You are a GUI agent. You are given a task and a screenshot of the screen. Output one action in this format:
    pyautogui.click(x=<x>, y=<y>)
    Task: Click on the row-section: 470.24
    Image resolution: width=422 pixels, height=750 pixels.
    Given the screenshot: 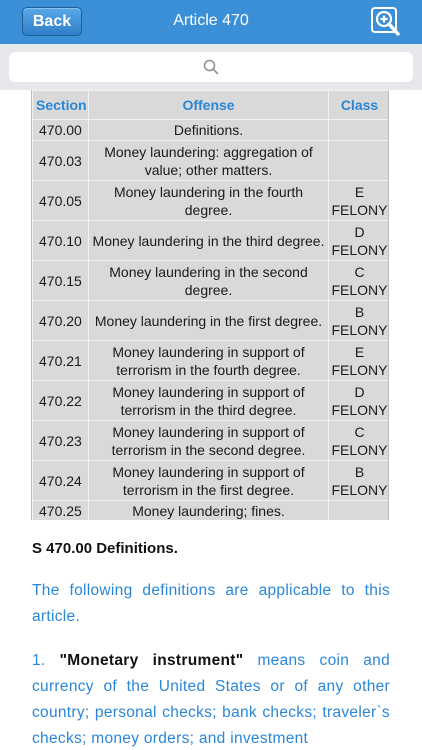 What is the action you would take?
    pyautogui.click(x=60, y=480)
    